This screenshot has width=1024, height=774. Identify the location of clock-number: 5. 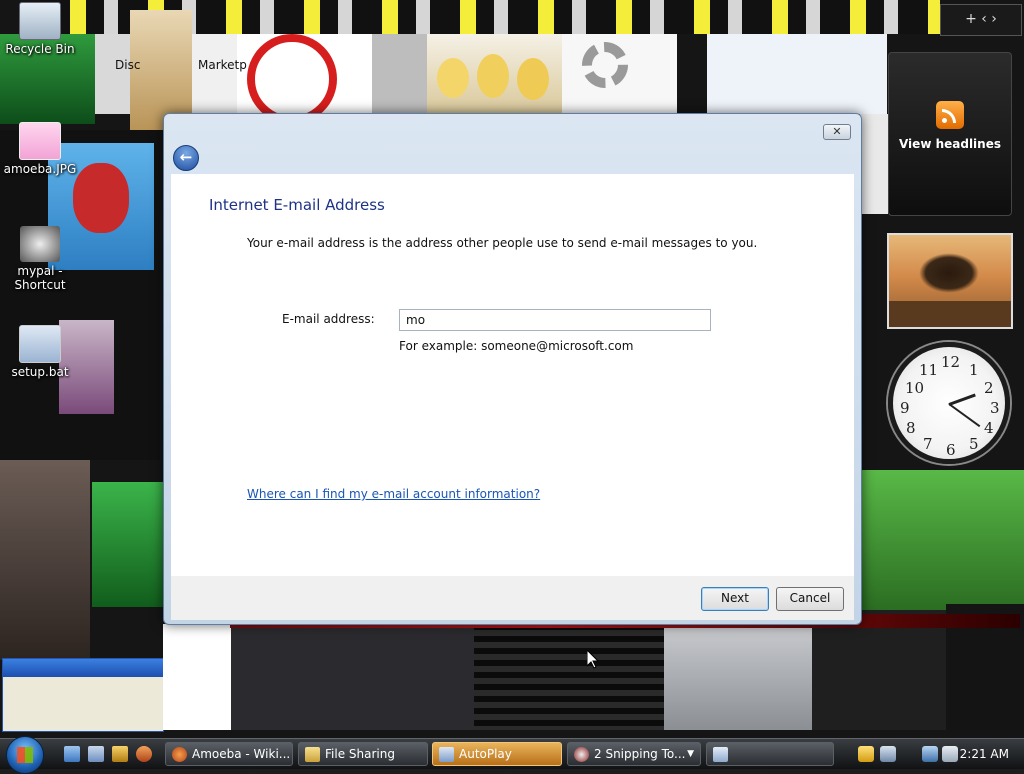
(974, 444).